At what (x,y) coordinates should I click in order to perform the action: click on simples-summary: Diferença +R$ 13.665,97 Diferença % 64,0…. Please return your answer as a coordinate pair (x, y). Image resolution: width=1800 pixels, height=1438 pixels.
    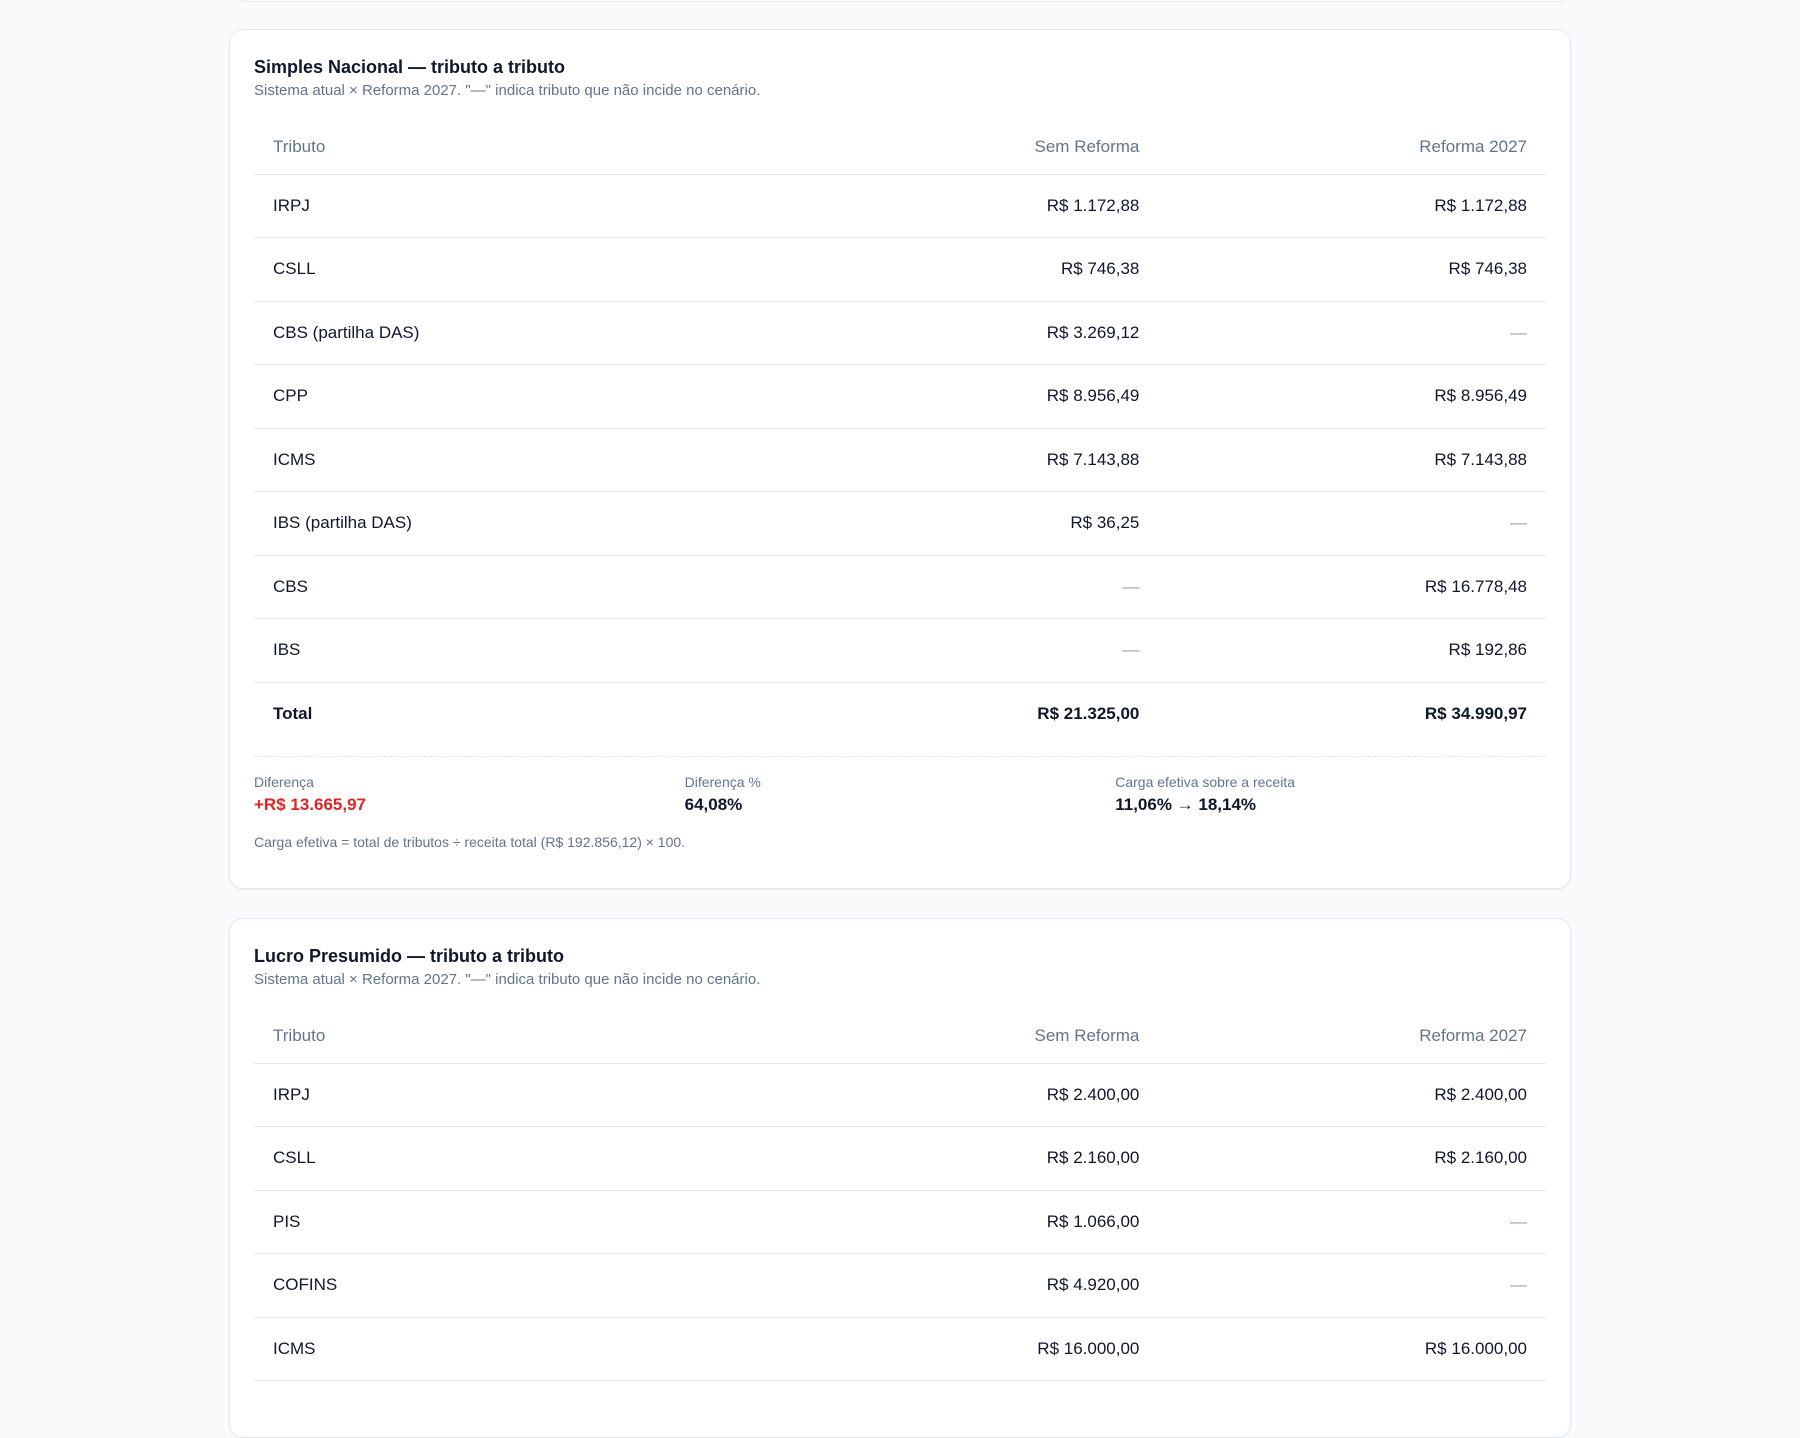
    Looking at the image, I should click on (900, 785).